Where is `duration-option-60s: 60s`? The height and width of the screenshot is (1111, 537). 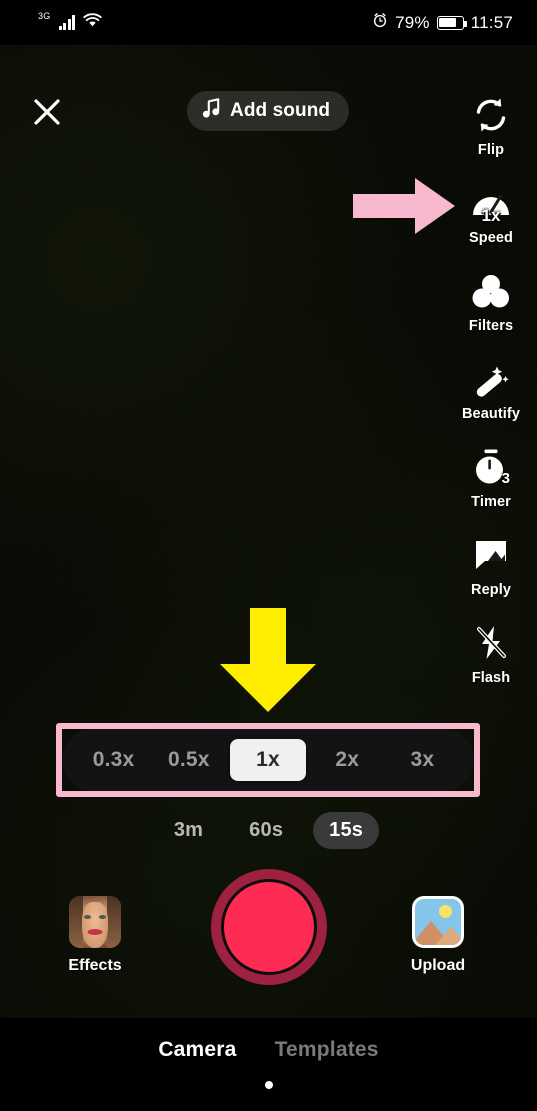 duration-option-60s: 60s is located at coordinates (266, 830).